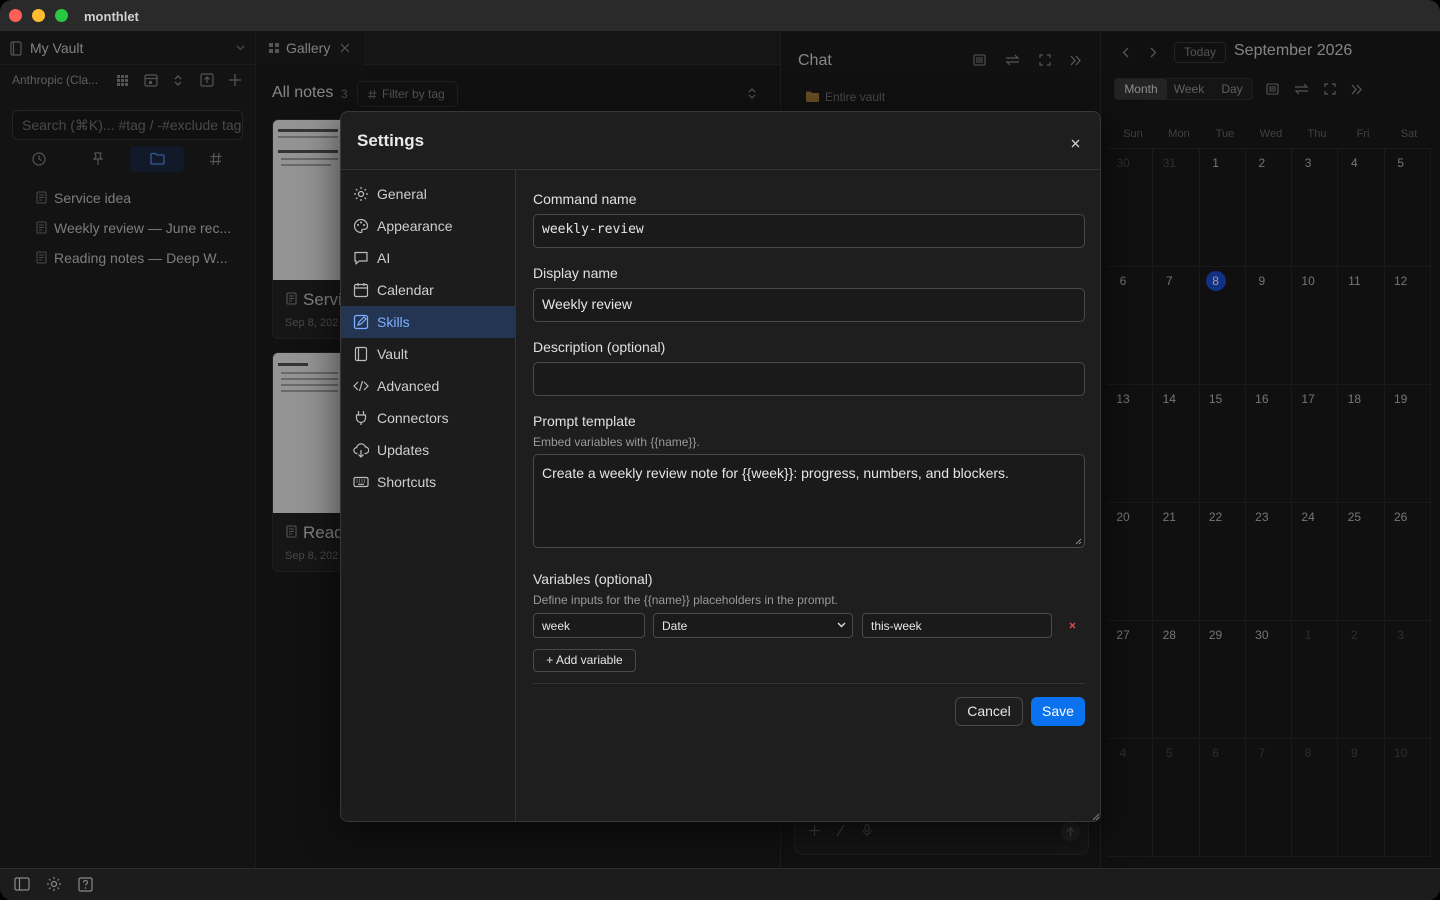 Image resolution: width=1440 pixels, height=900 pixels. I want to click on calendar-icon, so click(361, 290).